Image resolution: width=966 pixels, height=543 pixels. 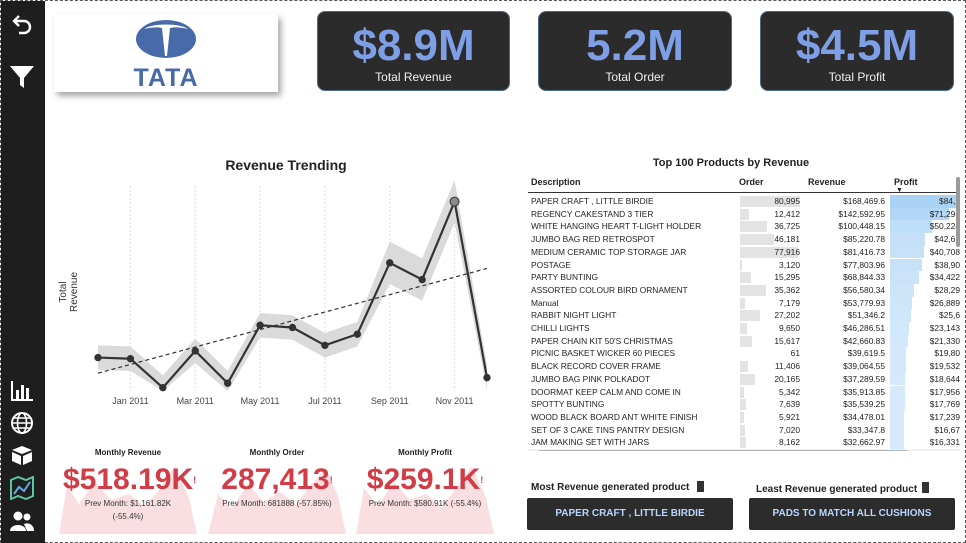 I want to click on cell-description: PAPER CHAIN KIT 50'S CHRISTMAS, so click(x=602, y=340).